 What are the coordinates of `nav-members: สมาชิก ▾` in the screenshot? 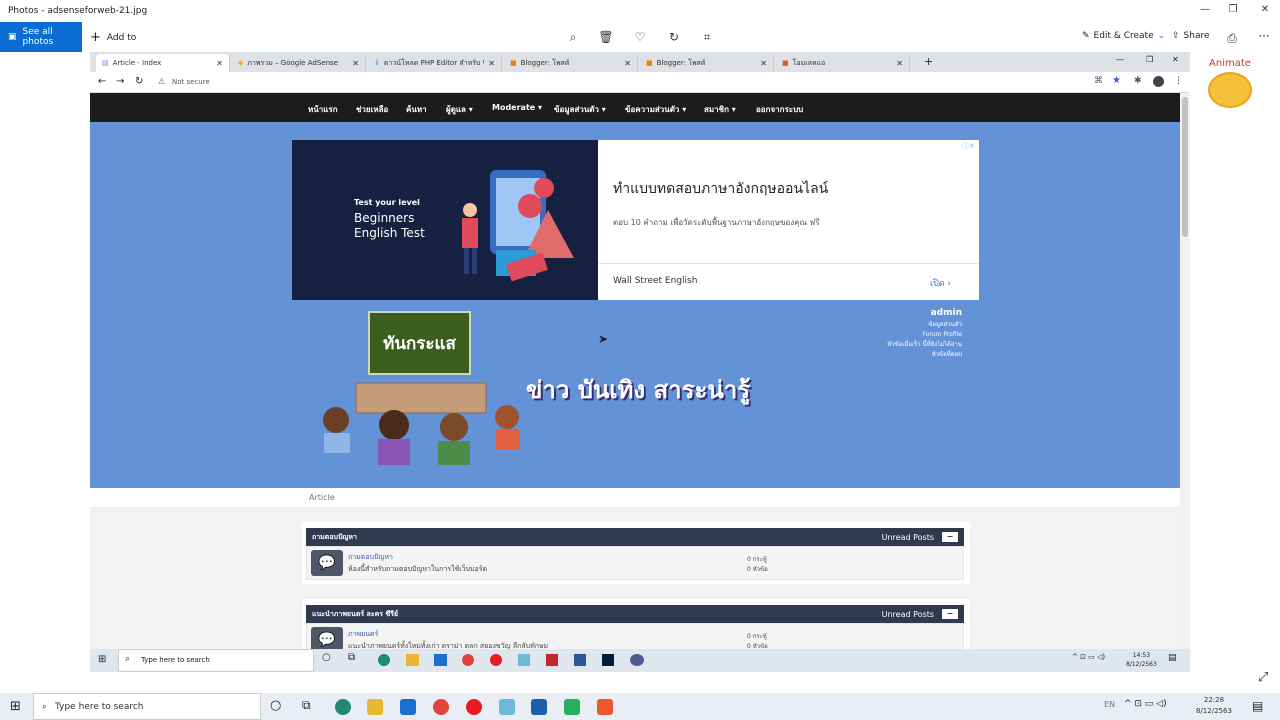 It's located at (720, 109).